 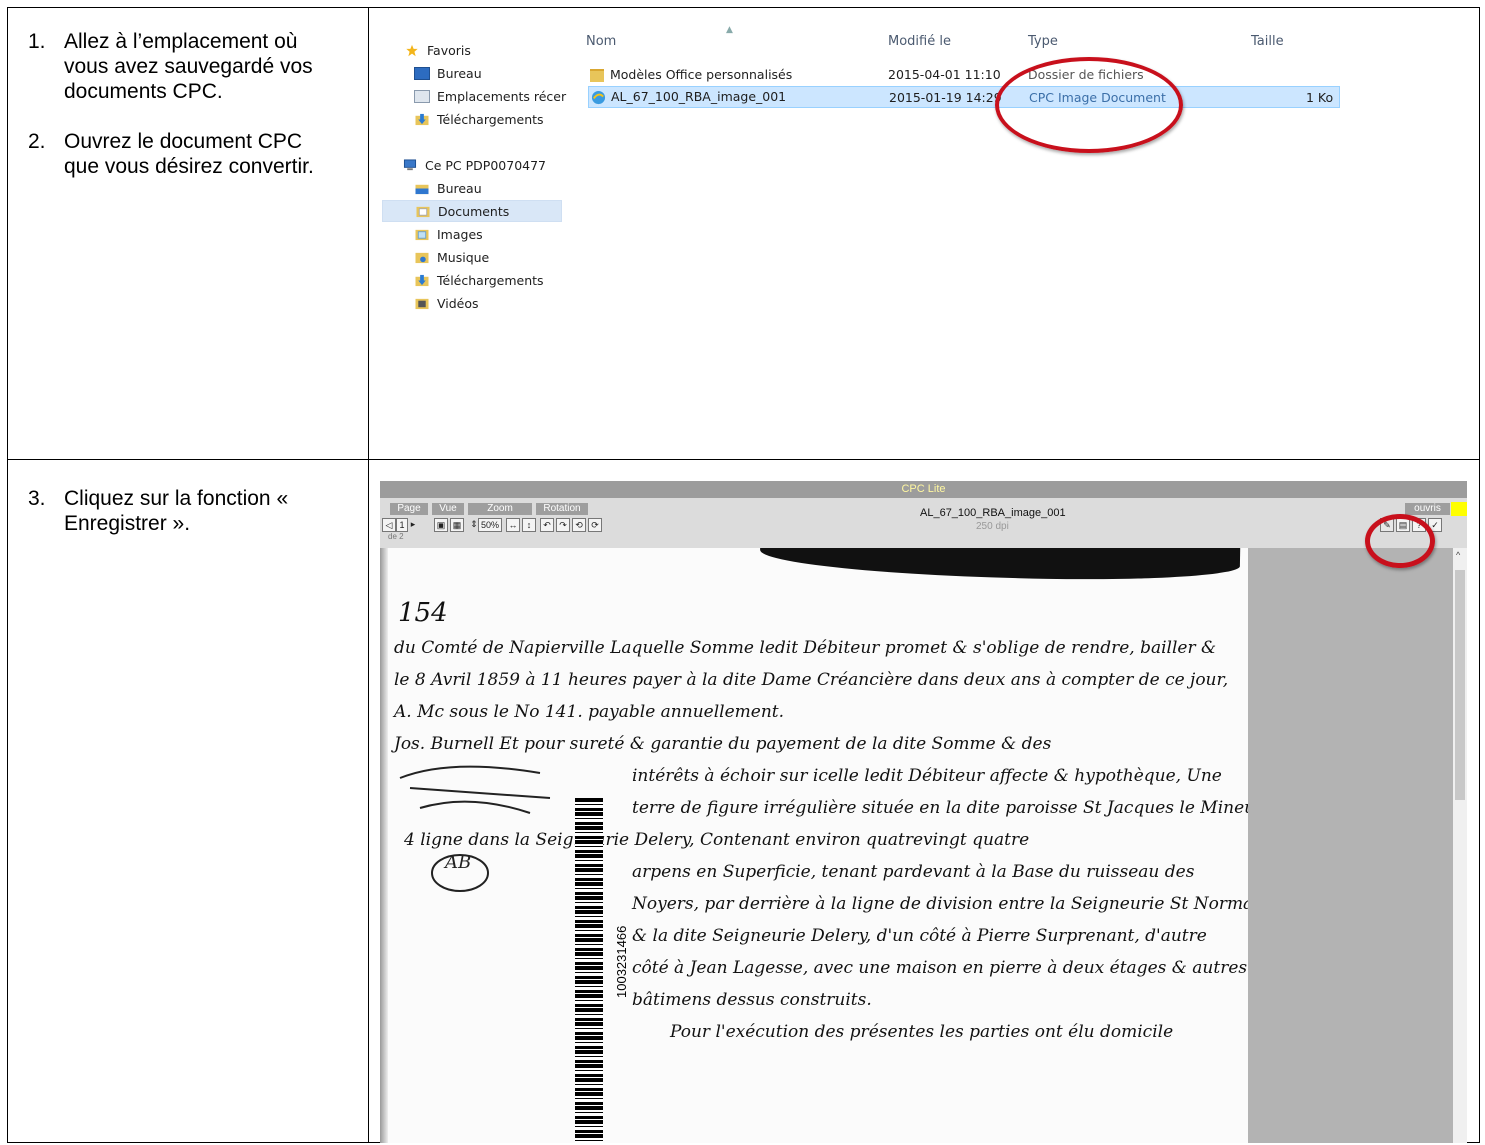 What do you see at coordinates (729, 30) in the screenshot?
I see `sort-arrow-icon: ▲` at bounding box center [729, 30].